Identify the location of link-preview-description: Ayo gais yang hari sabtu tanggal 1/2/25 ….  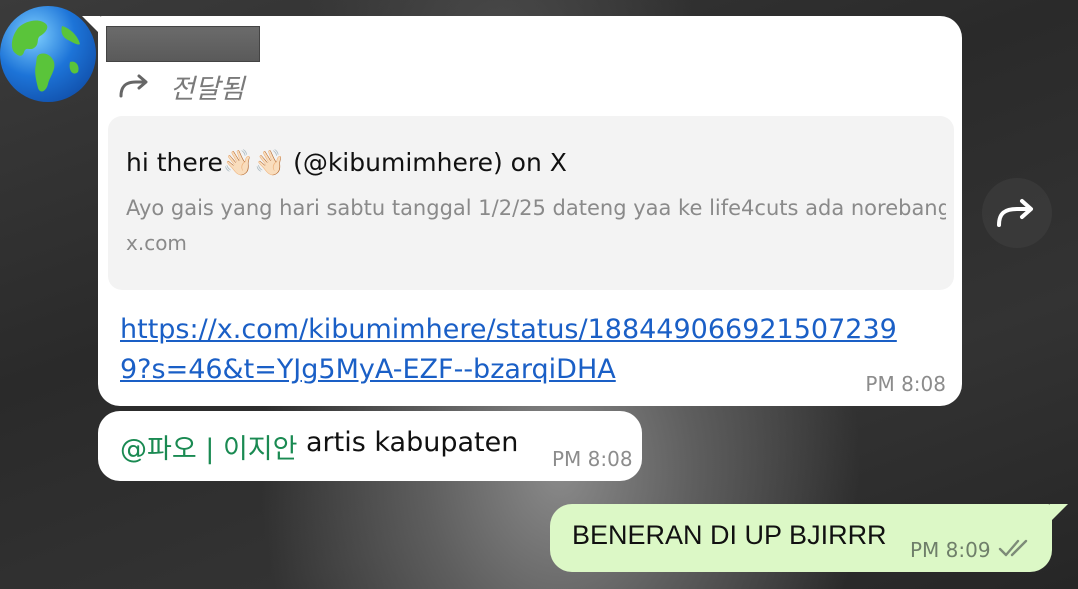
(536, 208).